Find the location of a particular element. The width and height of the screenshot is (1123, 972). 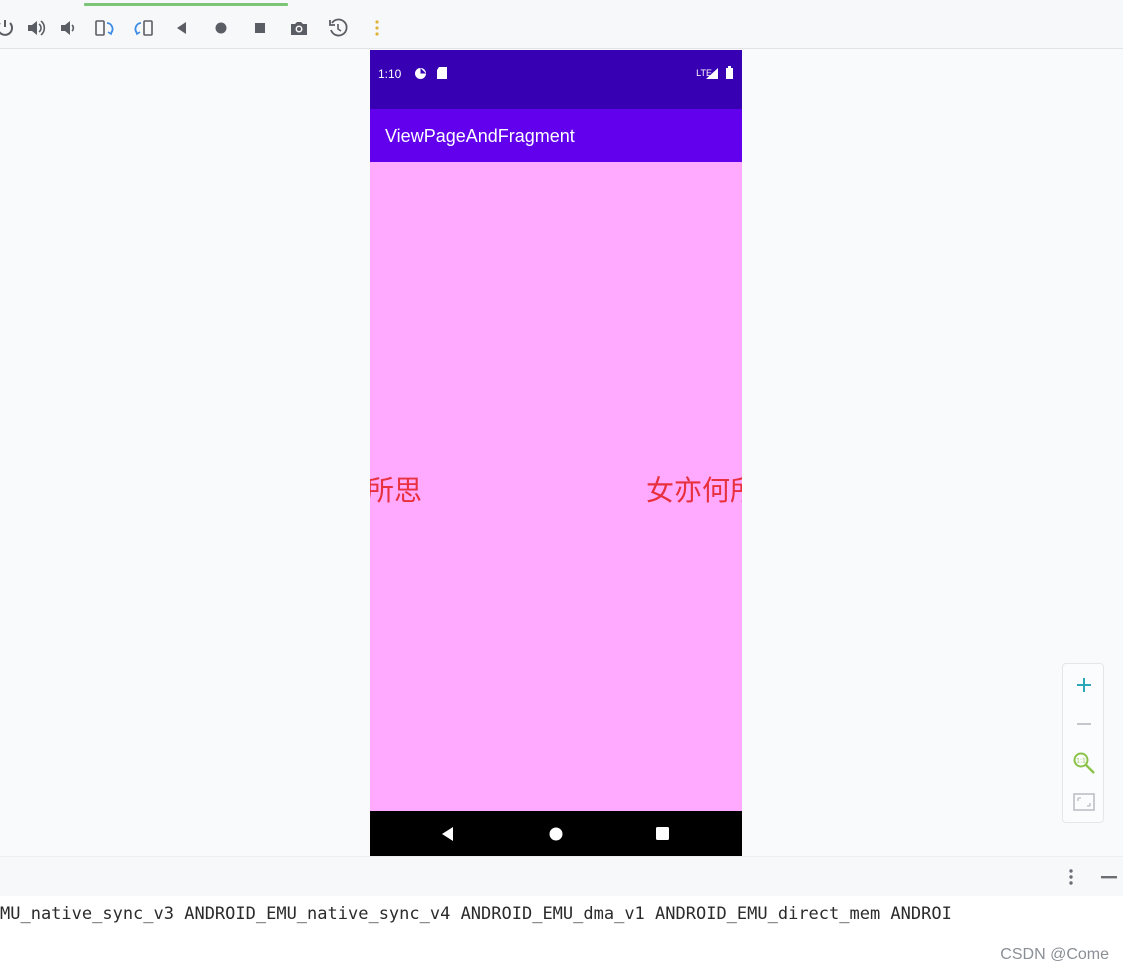

rotate-right-icon is located at coordinates (143, 28).